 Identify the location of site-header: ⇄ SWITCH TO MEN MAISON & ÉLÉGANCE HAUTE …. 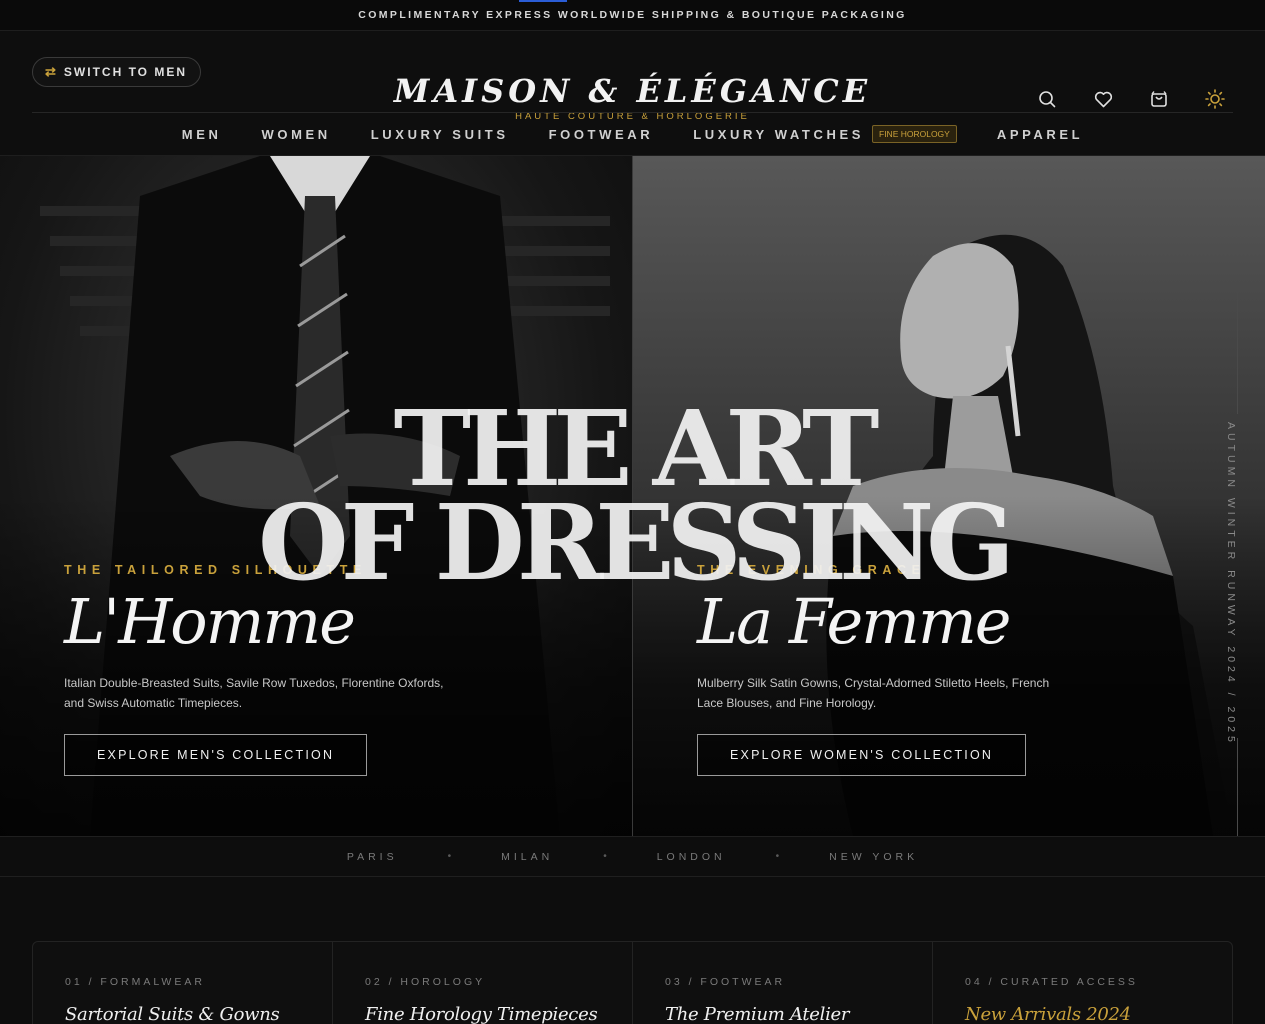
(632, 76).